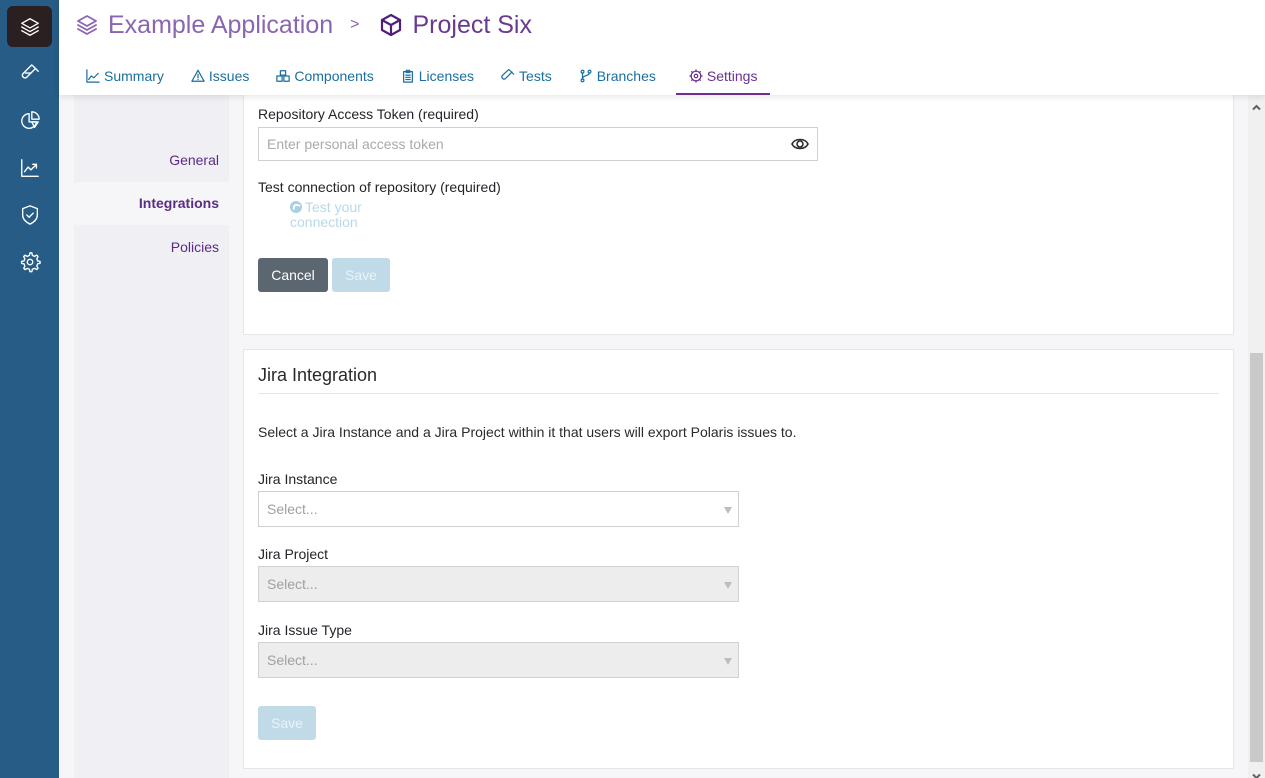  I want to click on cube-icon, so click(391, 25).